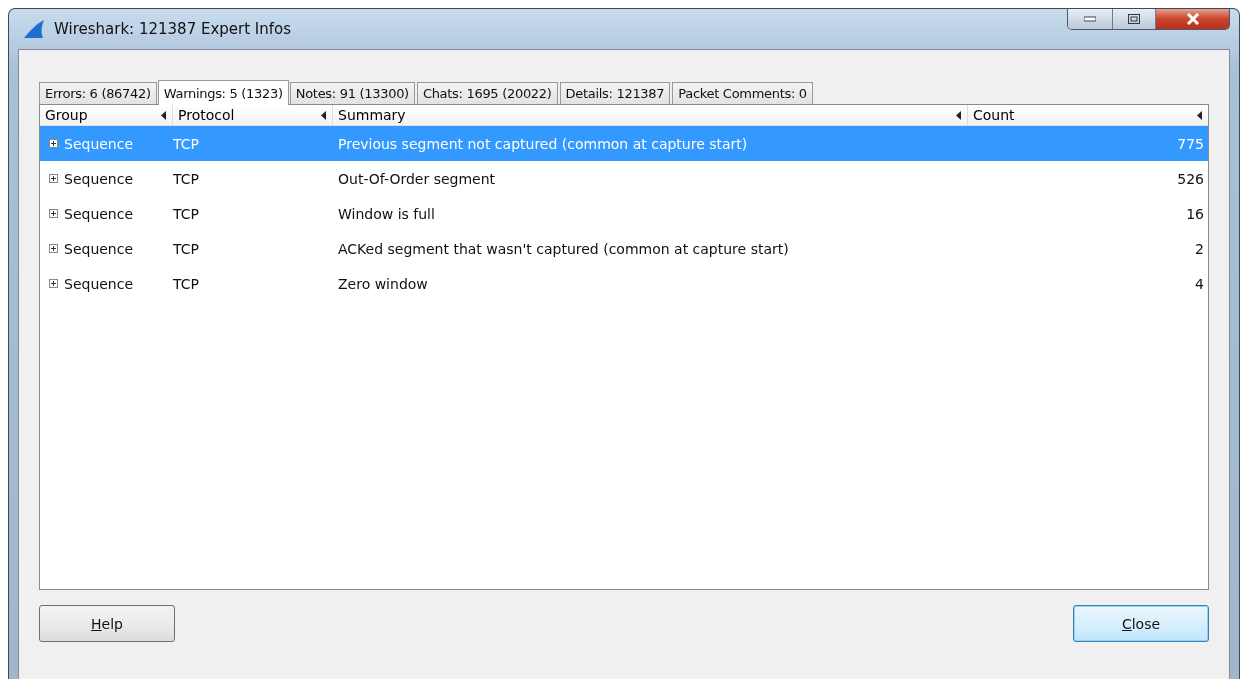 The width and height of the screenshot is (1251, 679). I want to click on tab: Warnings: 5 (1323), so click(223, 92).